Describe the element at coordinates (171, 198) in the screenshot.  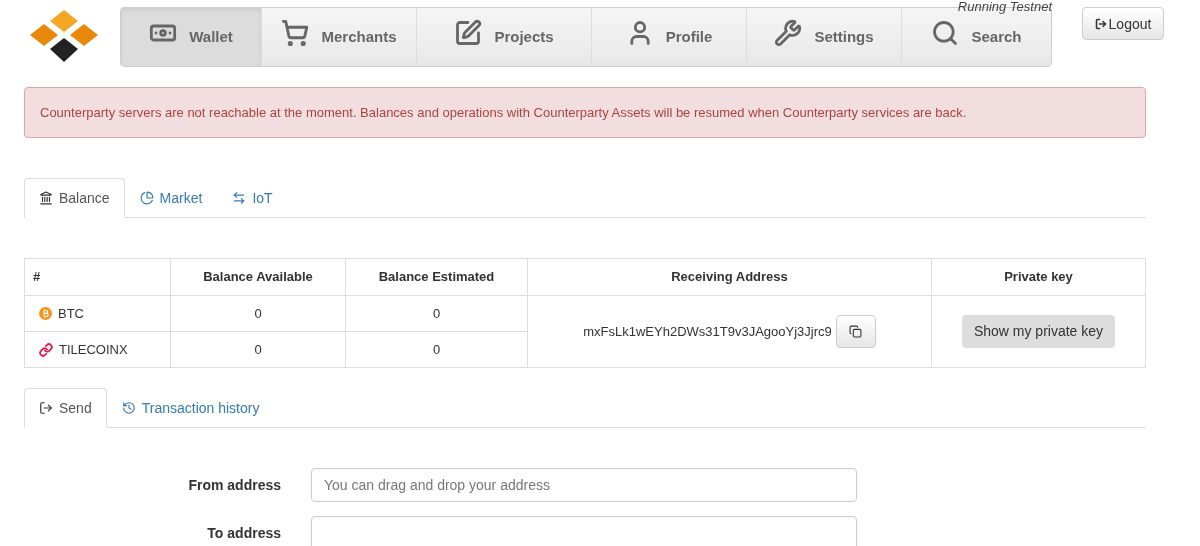
I see `tab: Market` at that location.